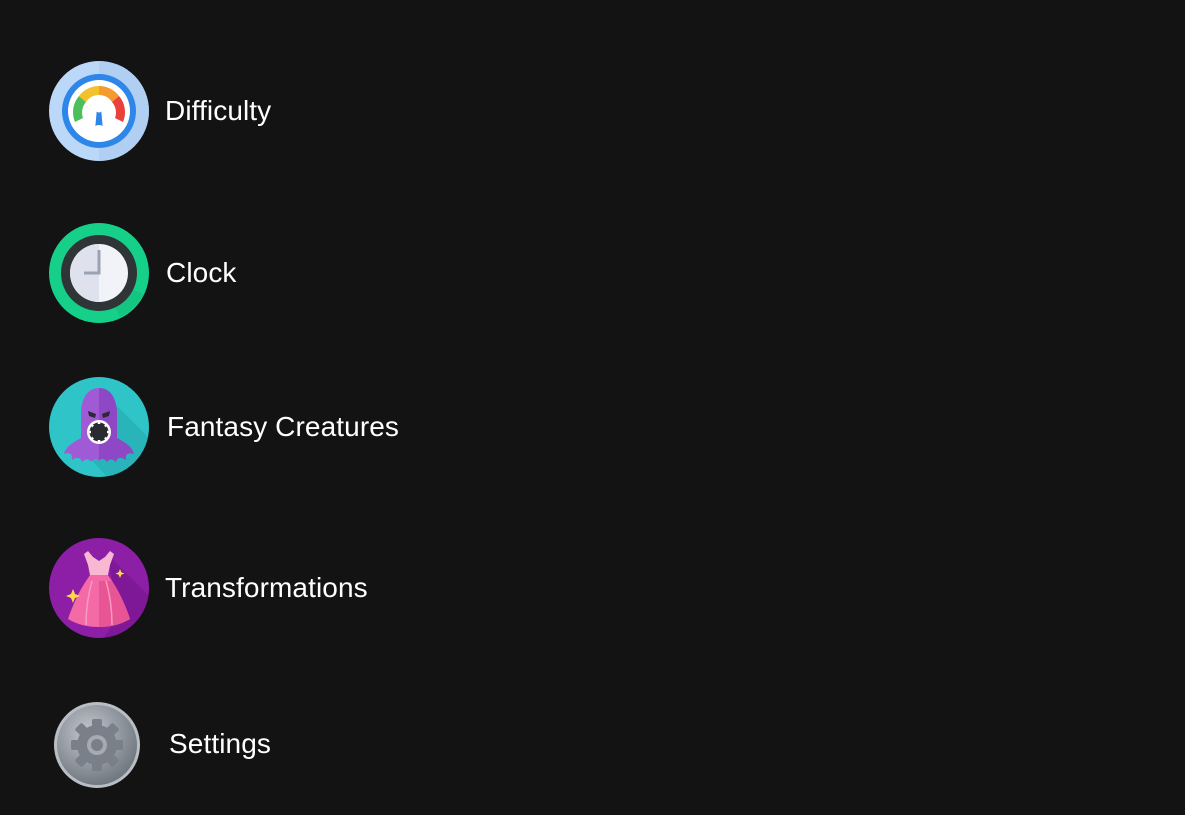 This screenshot has height=815, width=1185. I want to click on dress-icon, so click(99, 588).